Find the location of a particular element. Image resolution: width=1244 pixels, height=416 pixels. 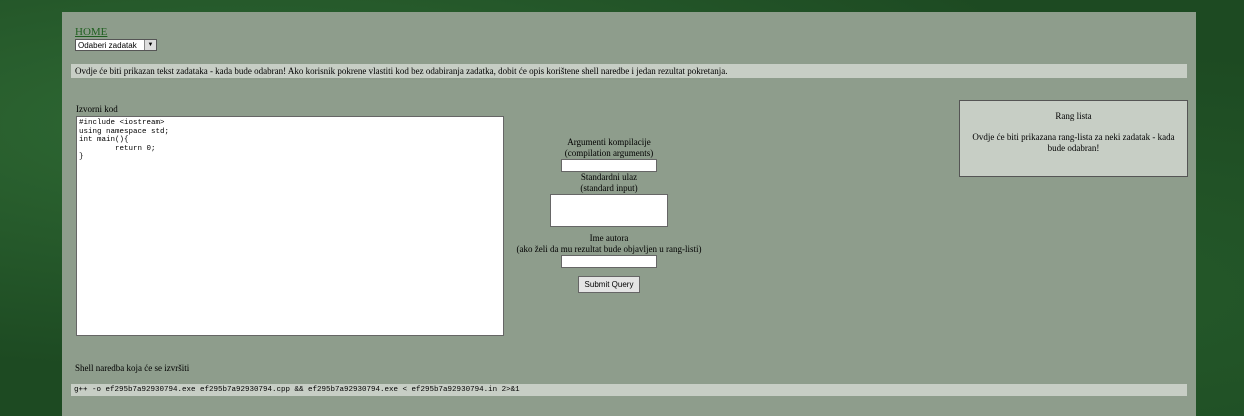

author-label: Ime autora is located at coordinates (609, 238).